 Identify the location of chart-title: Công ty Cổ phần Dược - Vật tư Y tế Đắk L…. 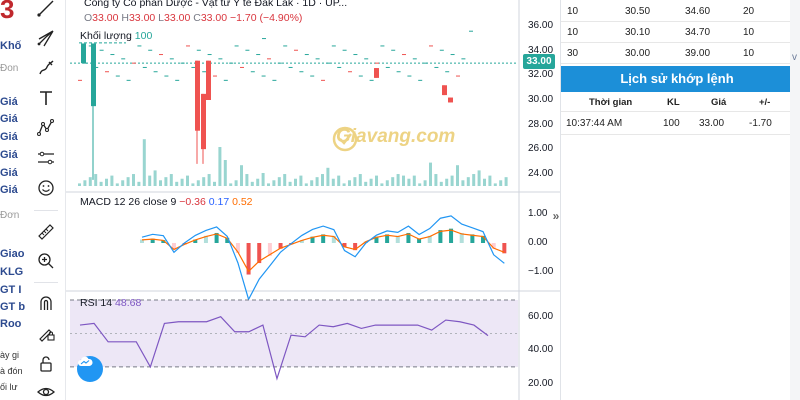
(216, 4).